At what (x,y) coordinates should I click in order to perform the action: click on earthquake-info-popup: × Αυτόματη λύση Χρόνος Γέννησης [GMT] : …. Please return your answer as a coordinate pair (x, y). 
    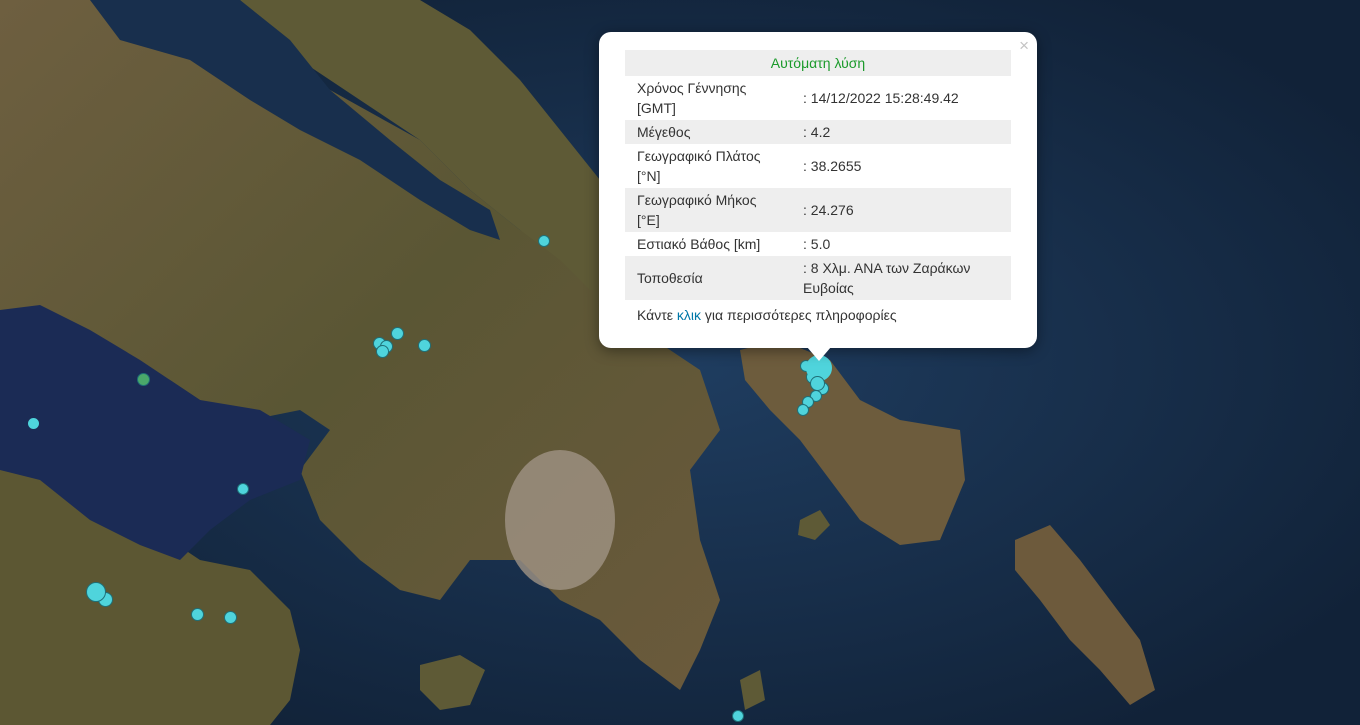
    Looking at the image, I should click on (818, 190).